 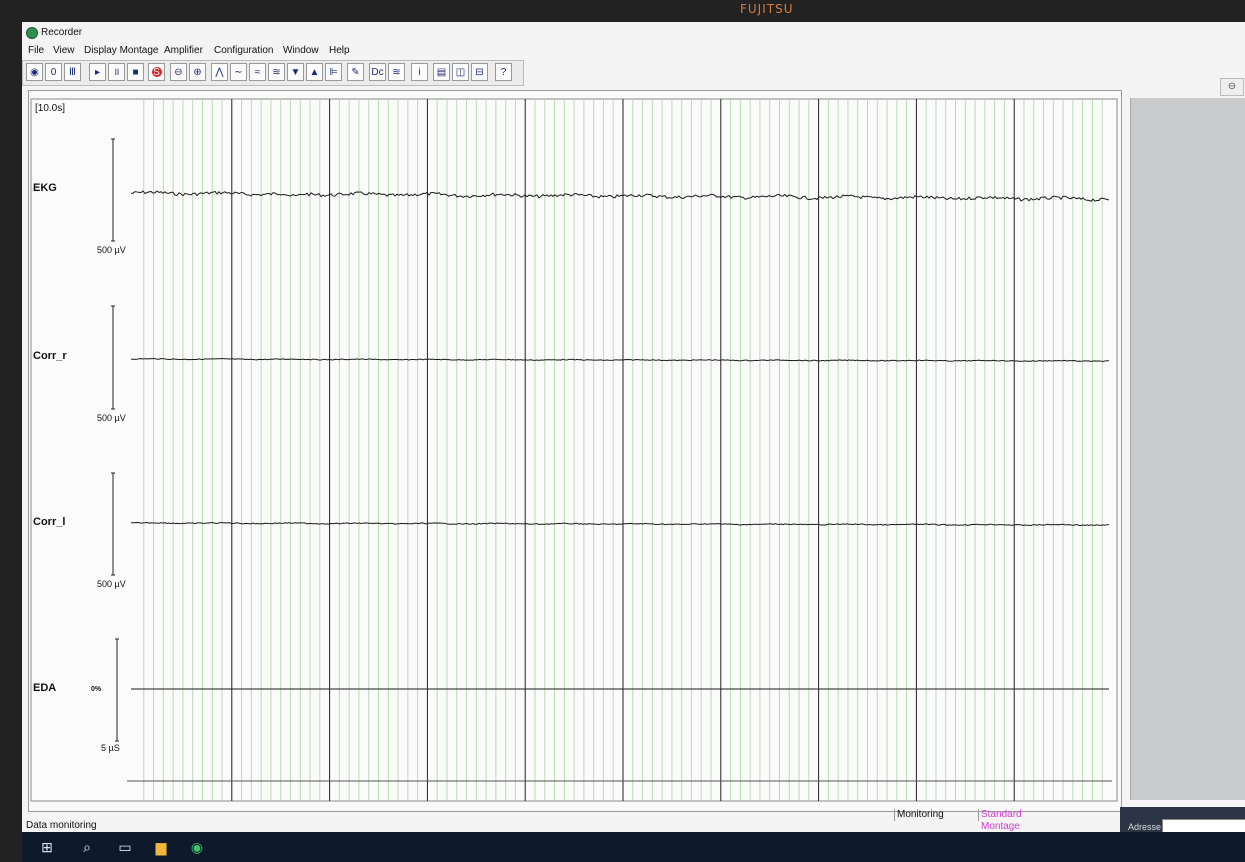 What do you see at coordinates (1232, 87) in the screenshot?
I see `zoom-out-icon-right: ⊖` at bounding box center [1232, 87].